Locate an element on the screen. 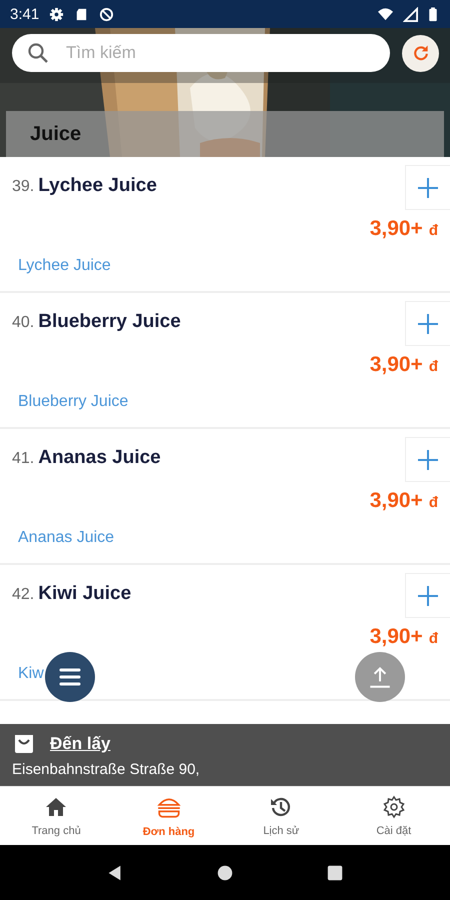 This screenshot has width=450, height=900. blocked-icon is located at coordinates (106, 14).